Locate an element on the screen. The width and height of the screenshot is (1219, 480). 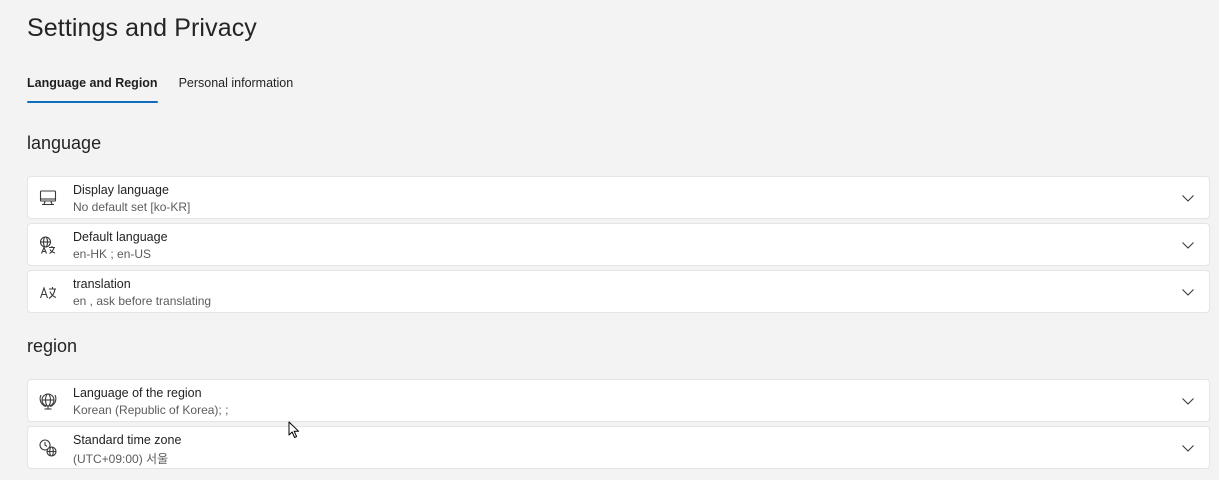
translation-title: translation is located at coordinates (102, 284).